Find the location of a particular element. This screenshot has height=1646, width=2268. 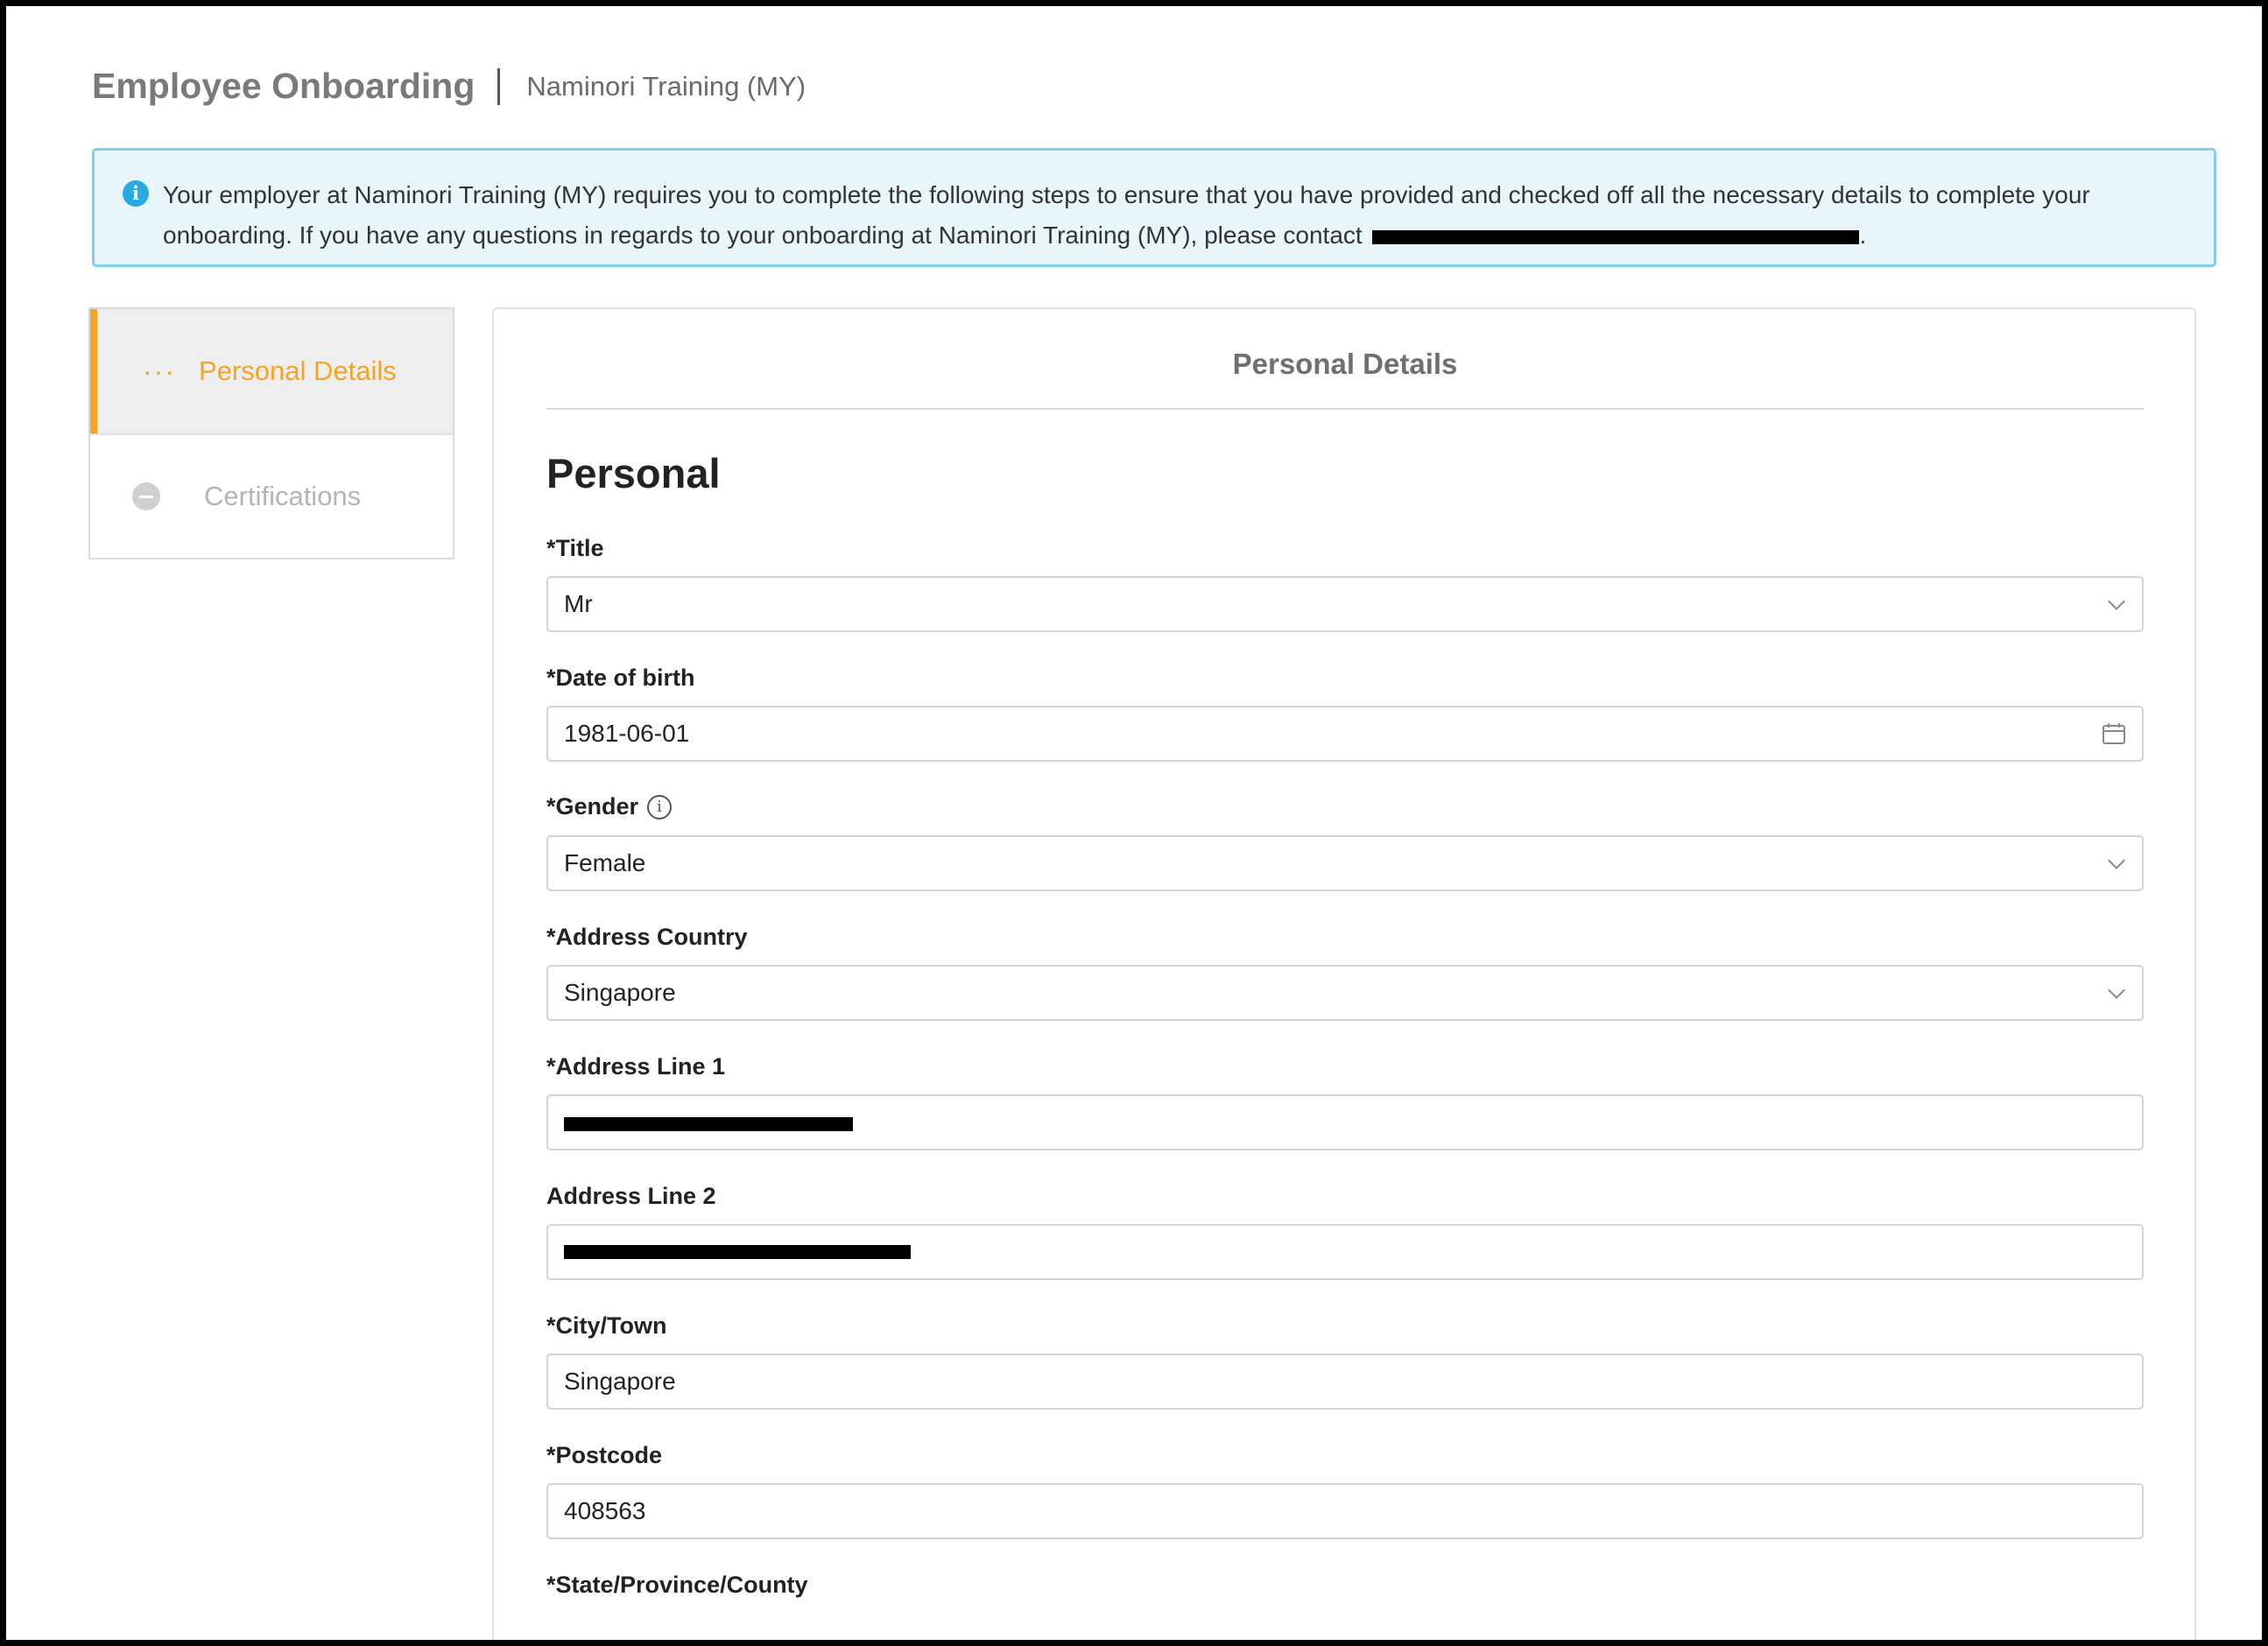

date-of-birth-field: 1981-06-01 is located at coordinates (1345, 734).